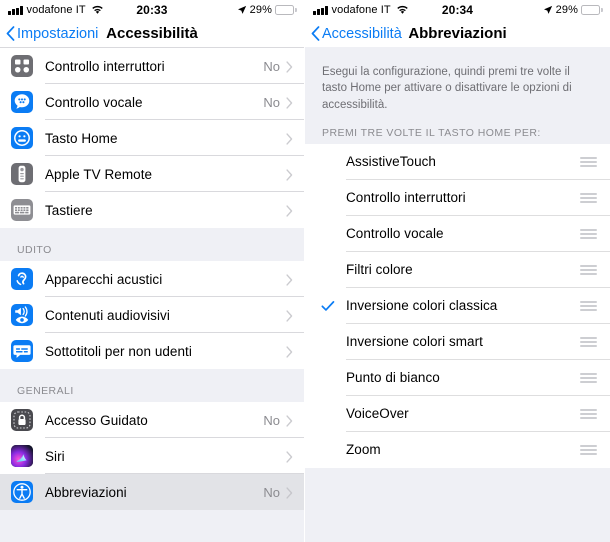  Describe the element at coordinates (457, 449) in the screenshot. I see `shortcut-item: Zoom` at that location.